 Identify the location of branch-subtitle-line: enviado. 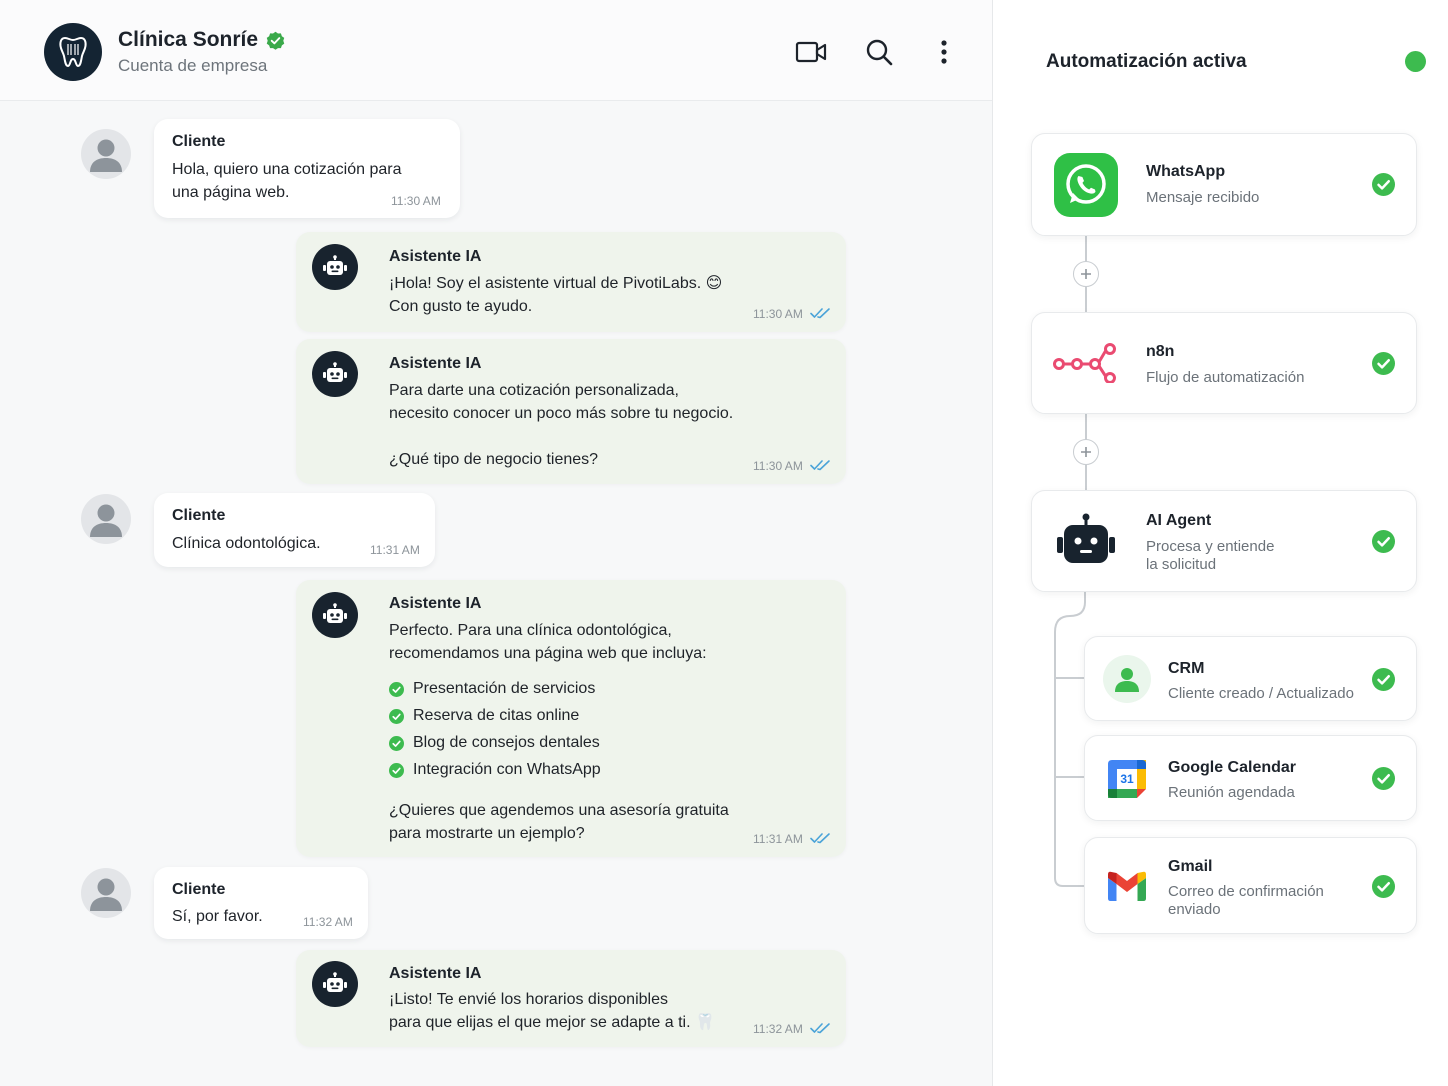
(1194, 909).